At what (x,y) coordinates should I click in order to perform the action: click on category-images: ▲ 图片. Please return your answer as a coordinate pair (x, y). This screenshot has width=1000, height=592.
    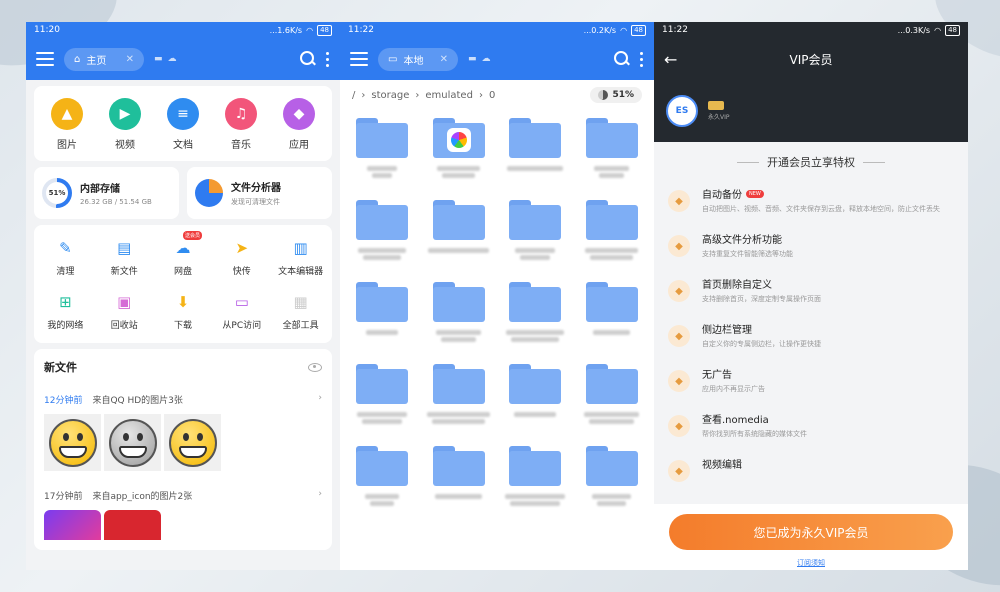
    Looking at the image, I should click on (67, 124).